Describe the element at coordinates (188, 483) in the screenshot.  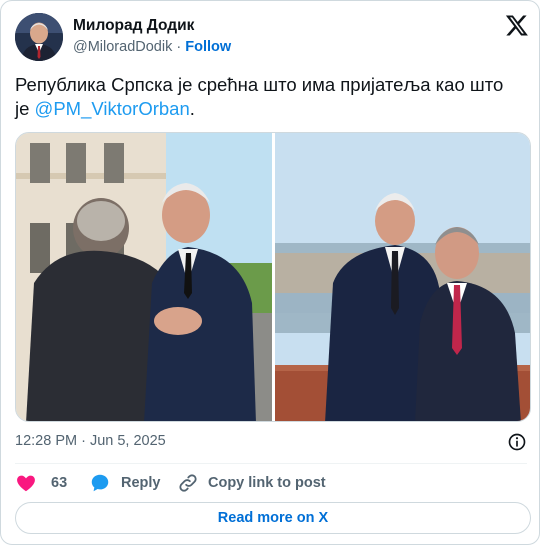
I see `link-icon` at that location.